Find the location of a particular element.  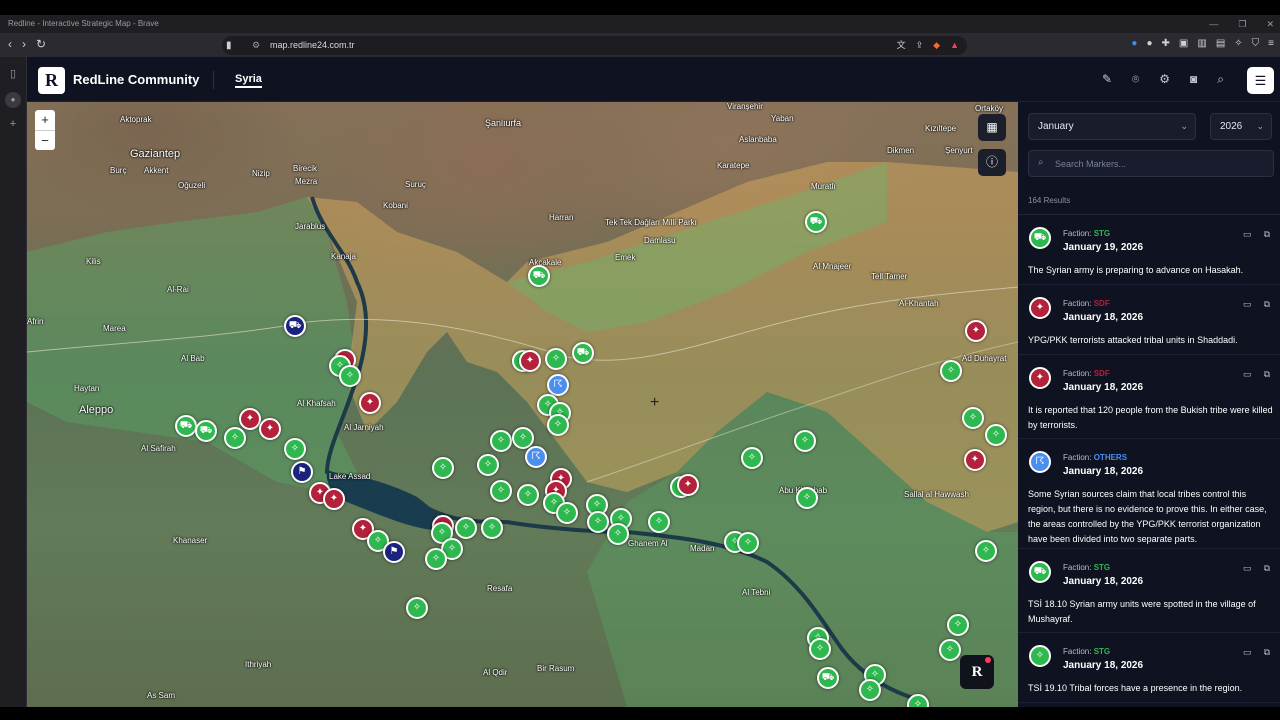

shield-icon: ⛉ is located at coordinates (1256, 43).